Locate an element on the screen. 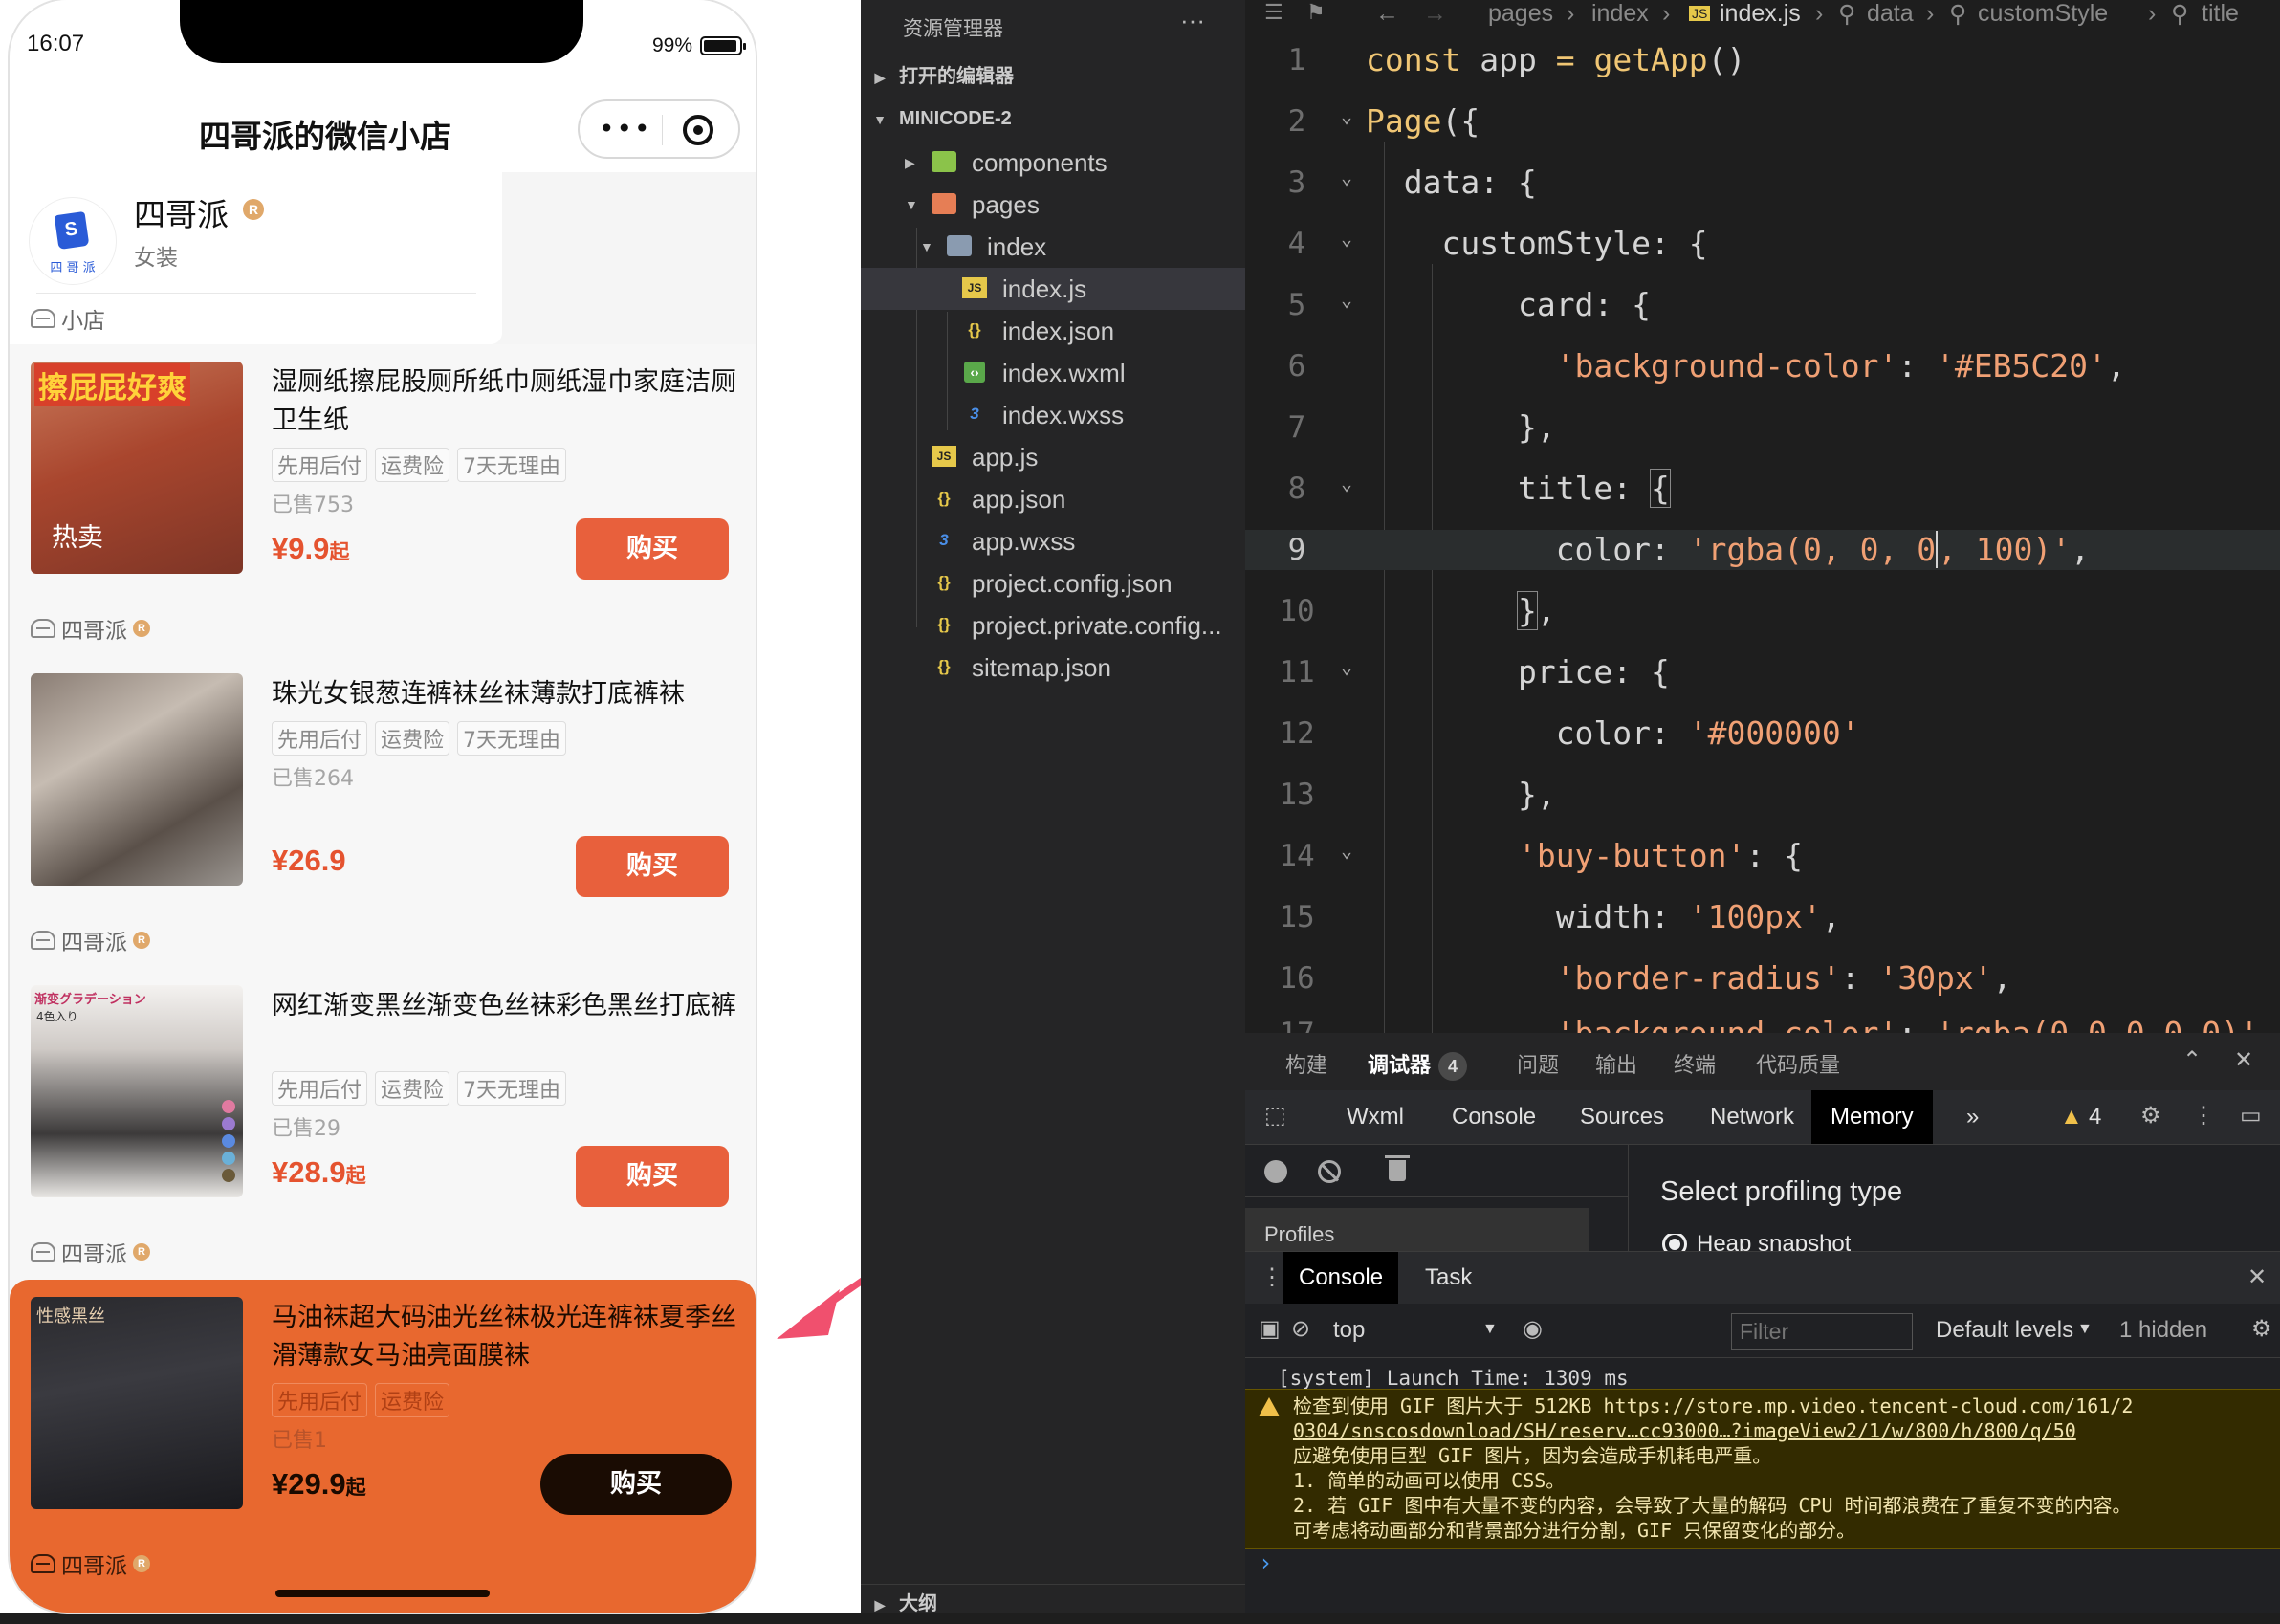  code-line: 6 'background-color': '#EB5C20', is located at coordinates (1762, 366).